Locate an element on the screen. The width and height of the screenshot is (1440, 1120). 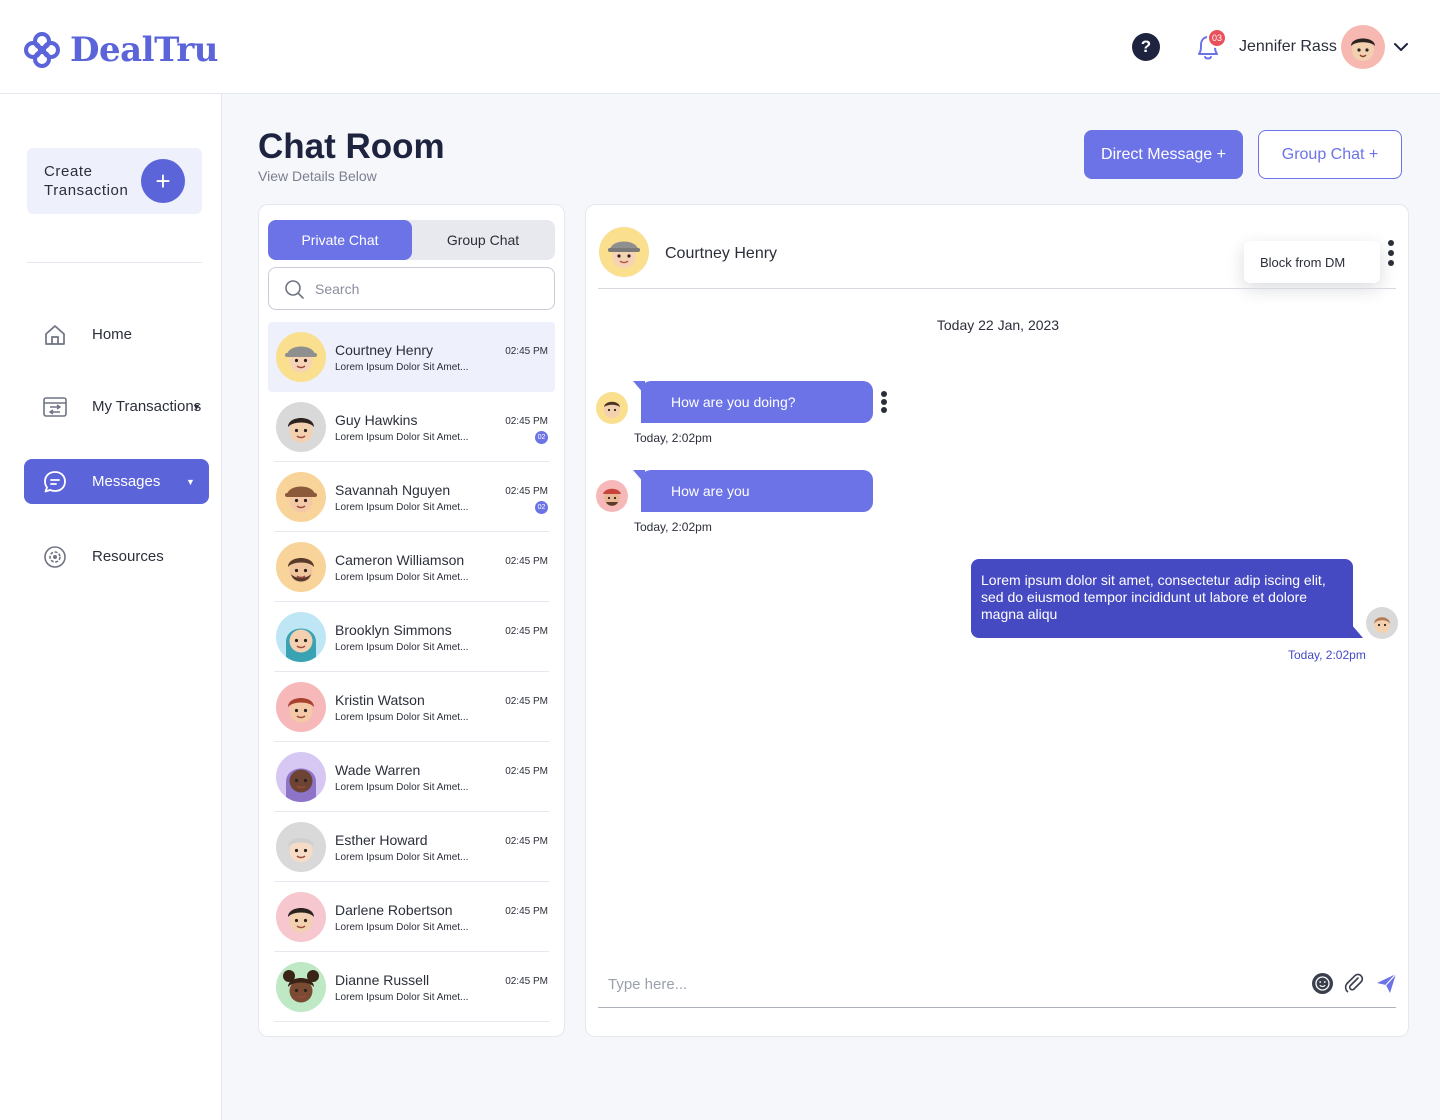
chat-icon is located at coordinates (55, 482).